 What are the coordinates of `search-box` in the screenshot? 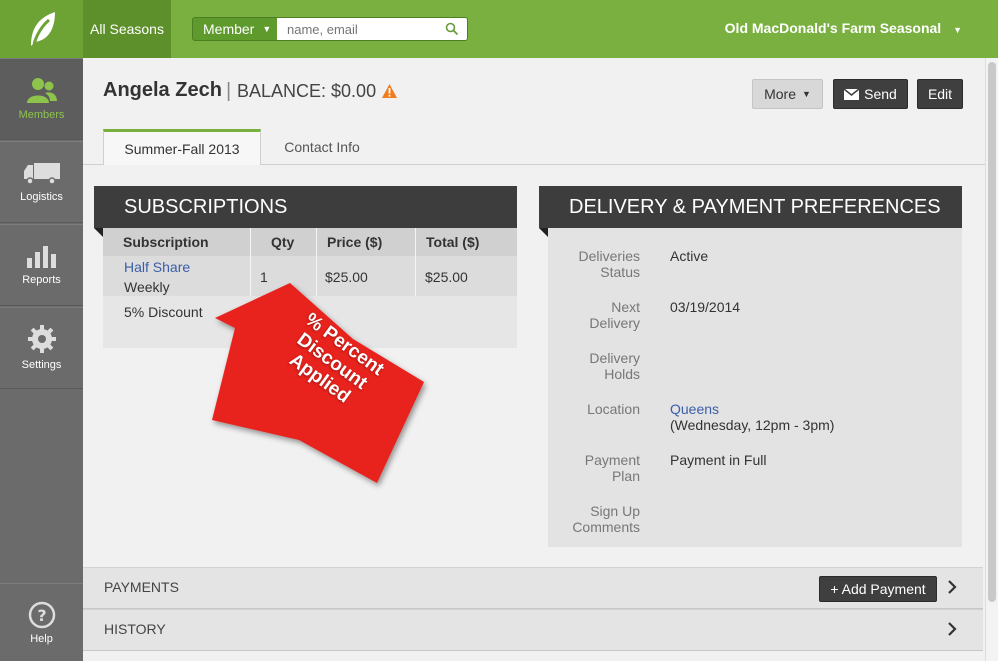 It's located at (372, 29).